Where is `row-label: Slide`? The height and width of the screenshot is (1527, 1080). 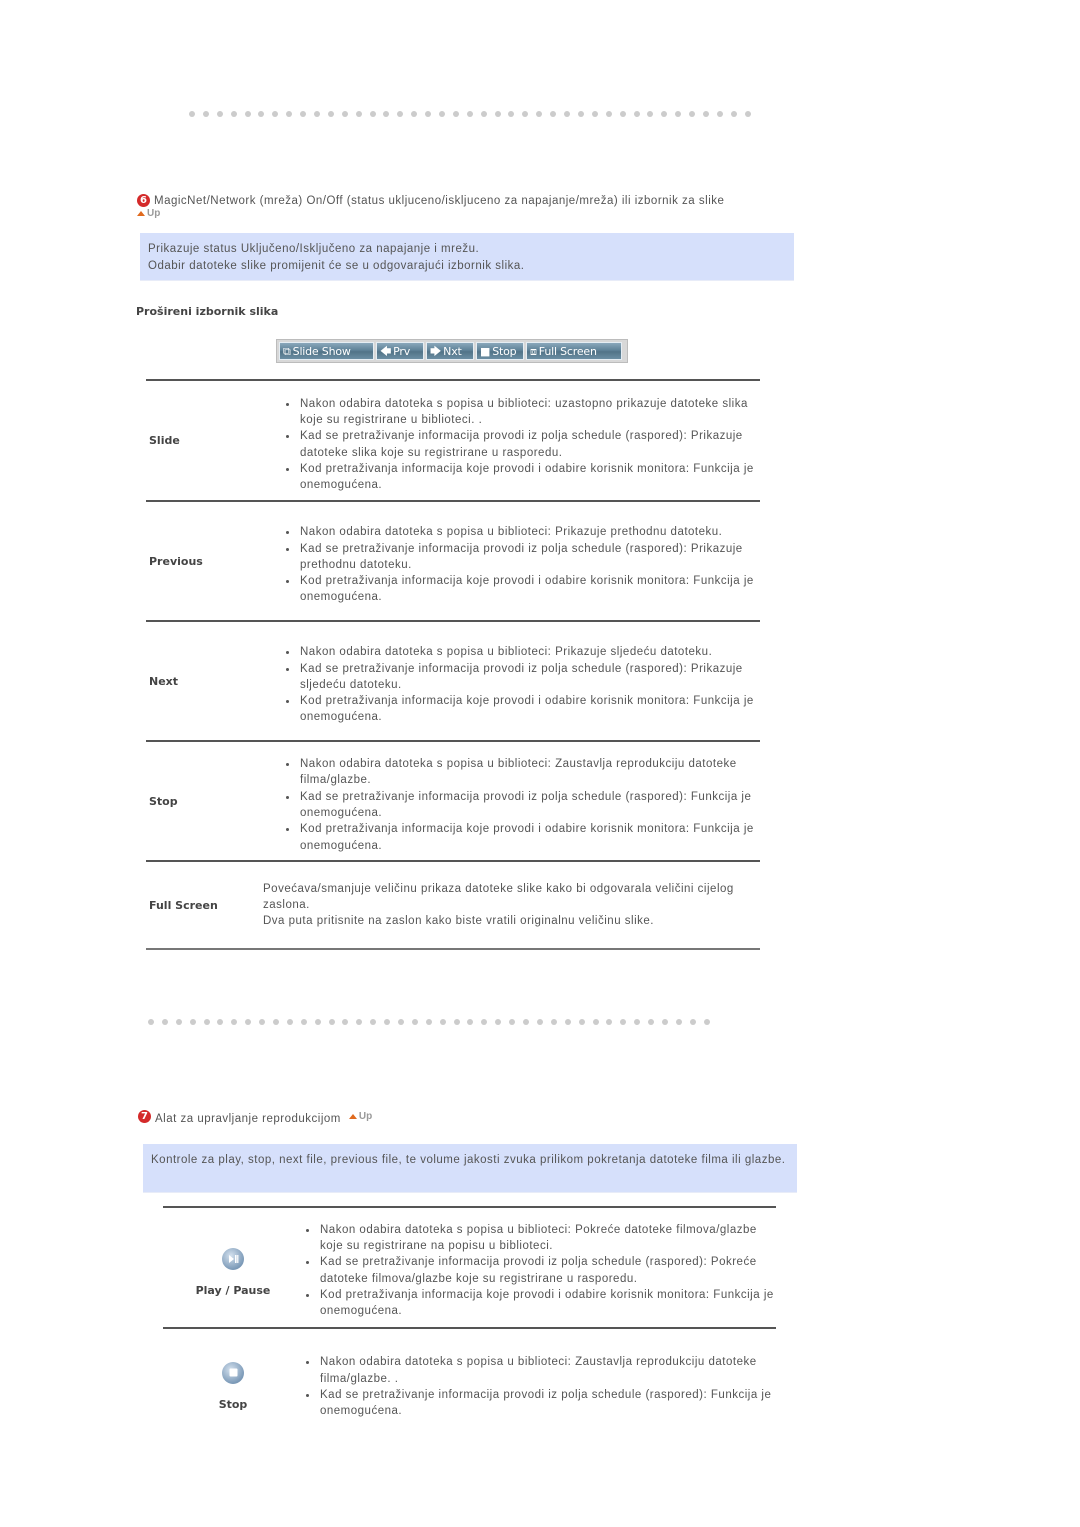 row-label: Slide is located at coordinates (164, 440).